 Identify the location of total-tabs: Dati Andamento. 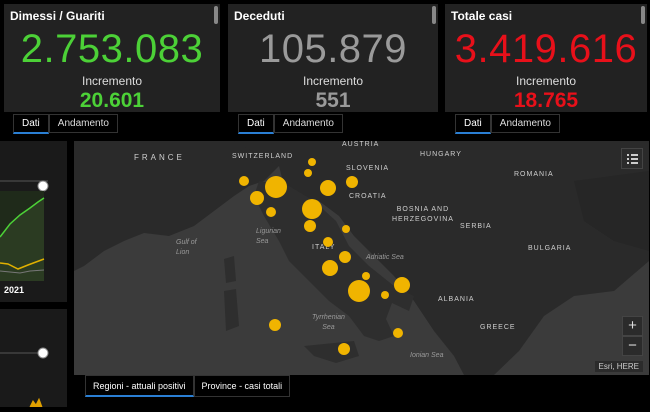
(507, 124).